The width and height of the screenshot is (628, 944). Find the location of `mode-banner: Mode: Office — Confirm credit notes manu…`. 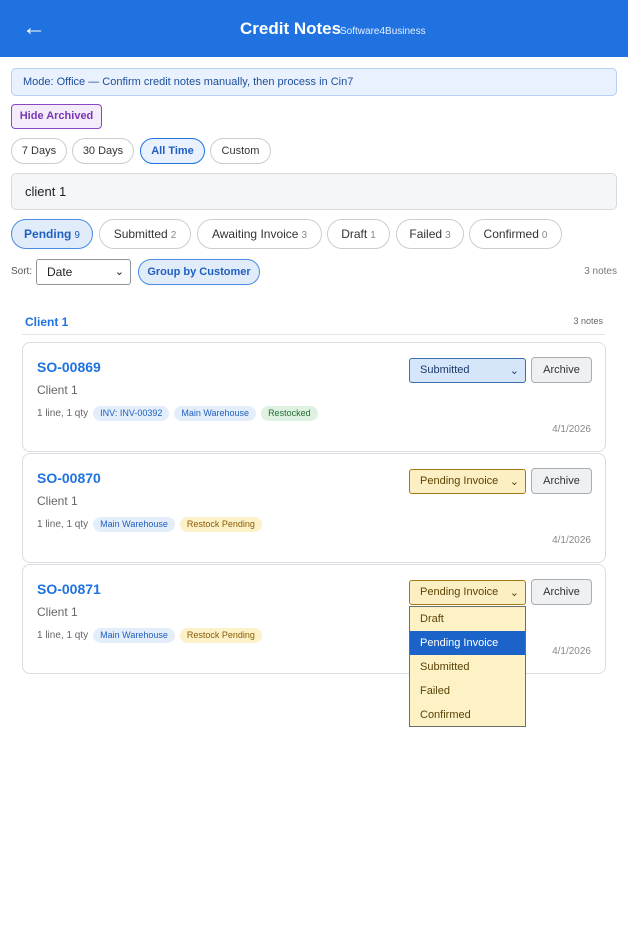

mode-banner: Mode: Office — Confirm credit notes manu… is located at coordinates (314, 82).